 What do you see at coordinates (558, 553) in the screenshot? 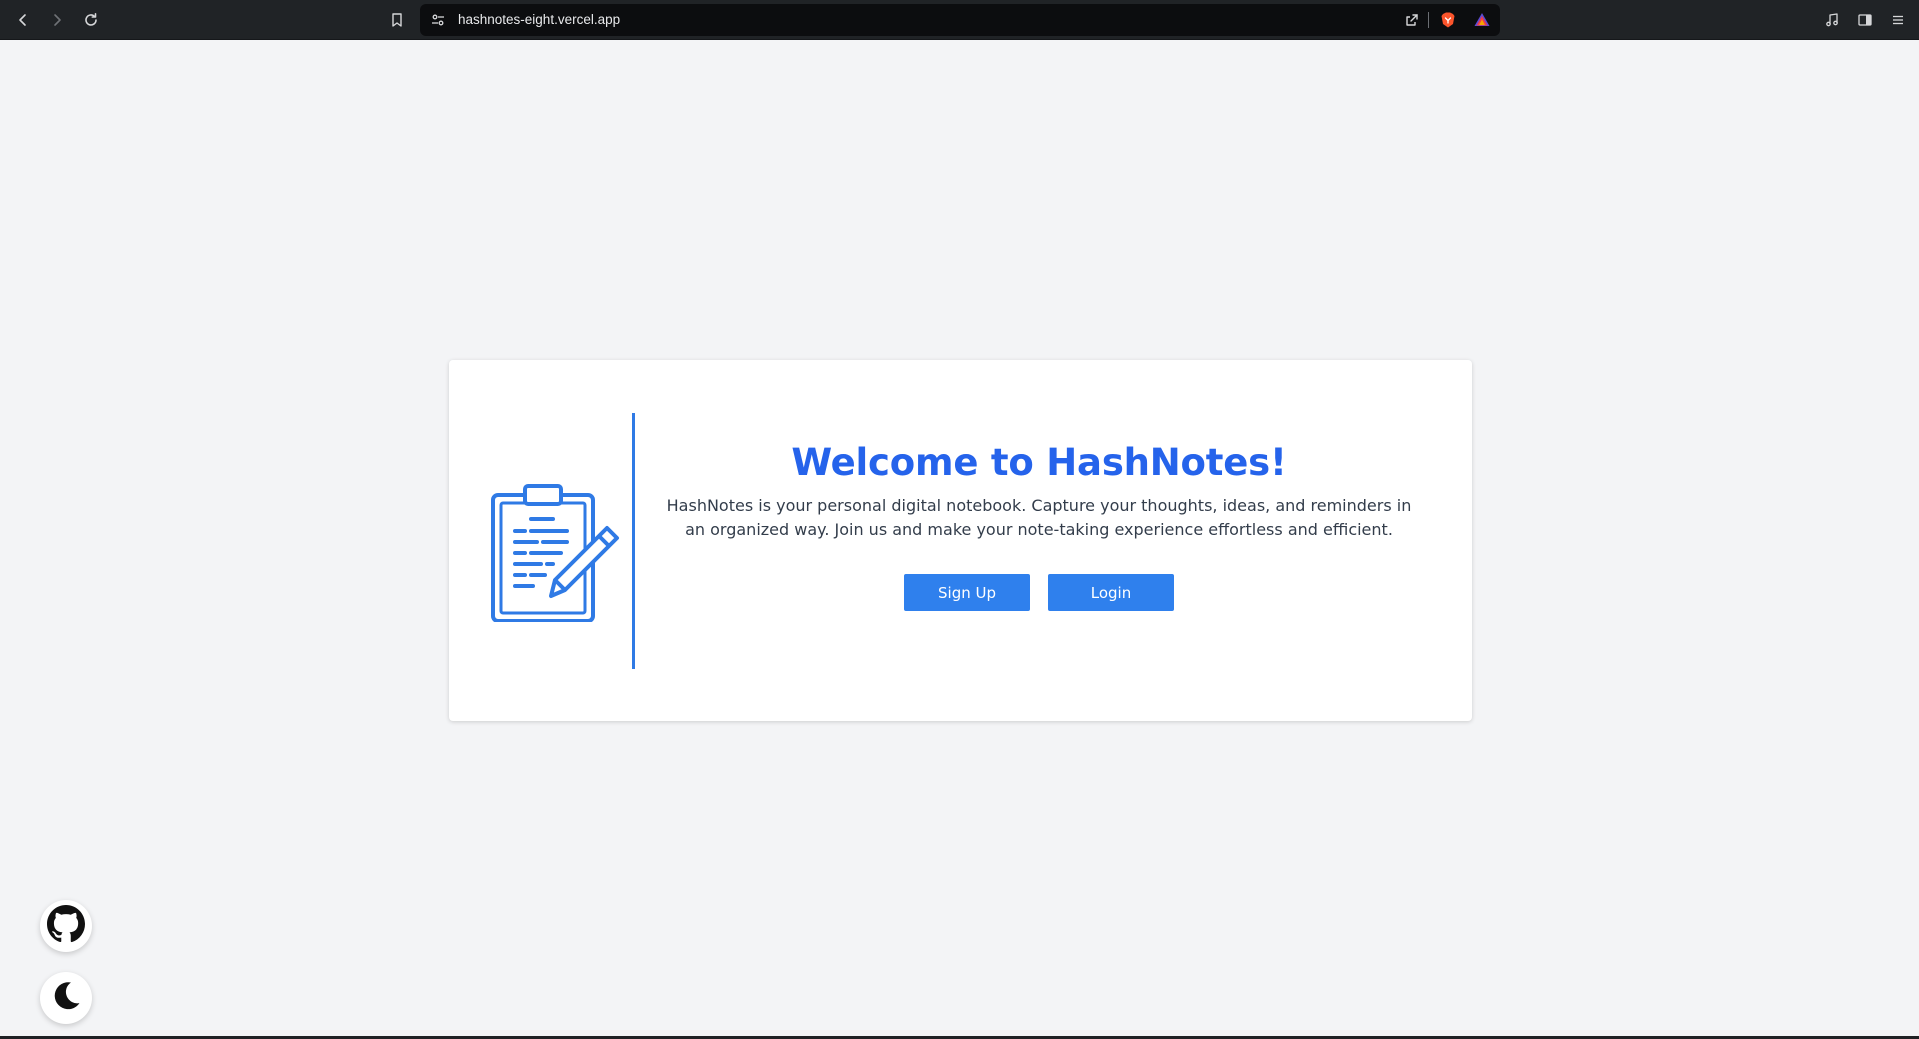
I see `clipboard-pencil-icon` at bounding box center [558, 553].